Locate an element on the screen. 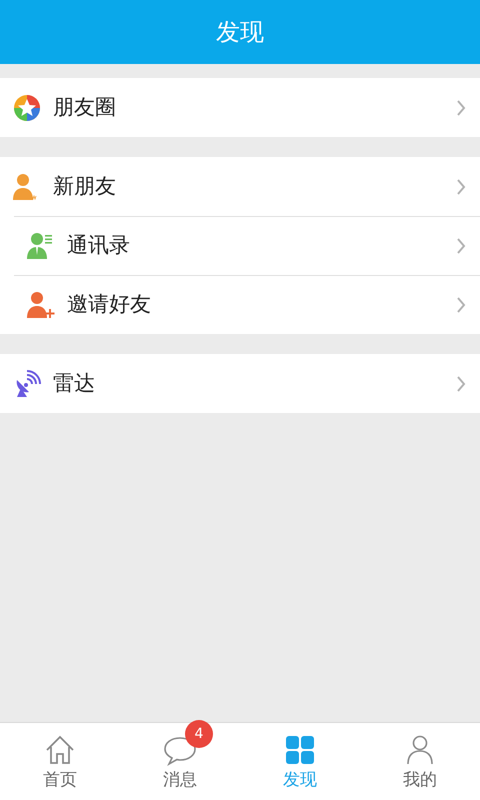 This screenshot has height=800, width=480. menu-label: 邀请好友 is located at coordinates (109, 304).